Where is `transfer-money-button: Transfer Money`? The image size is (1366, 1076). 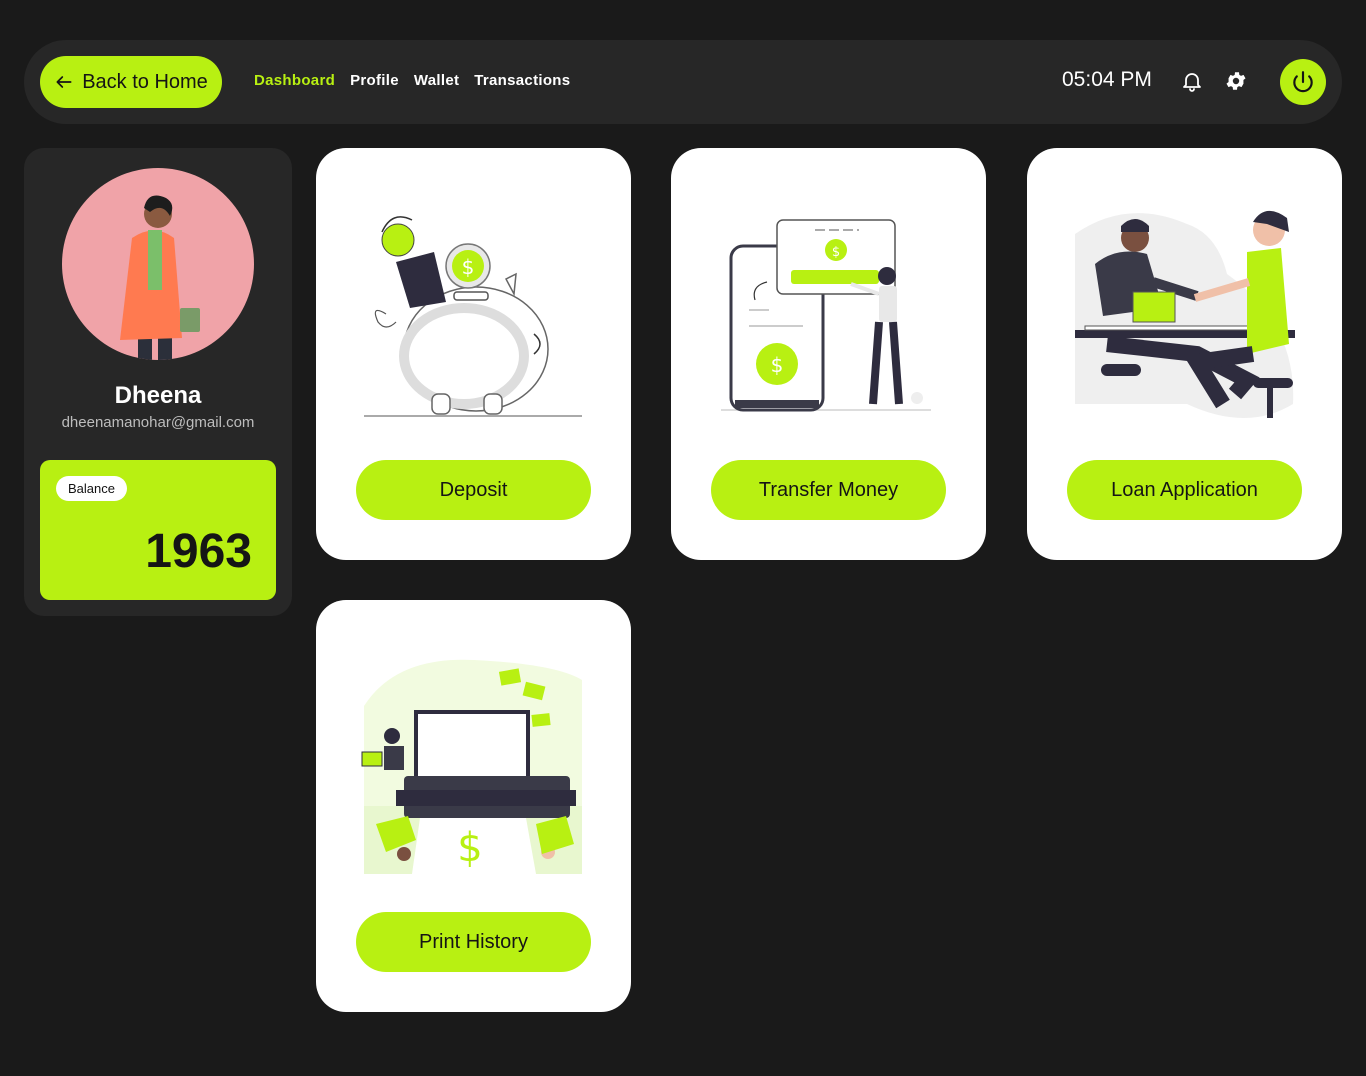 transfer-money-button: Transfer Money is located at coordinates (828, 490).